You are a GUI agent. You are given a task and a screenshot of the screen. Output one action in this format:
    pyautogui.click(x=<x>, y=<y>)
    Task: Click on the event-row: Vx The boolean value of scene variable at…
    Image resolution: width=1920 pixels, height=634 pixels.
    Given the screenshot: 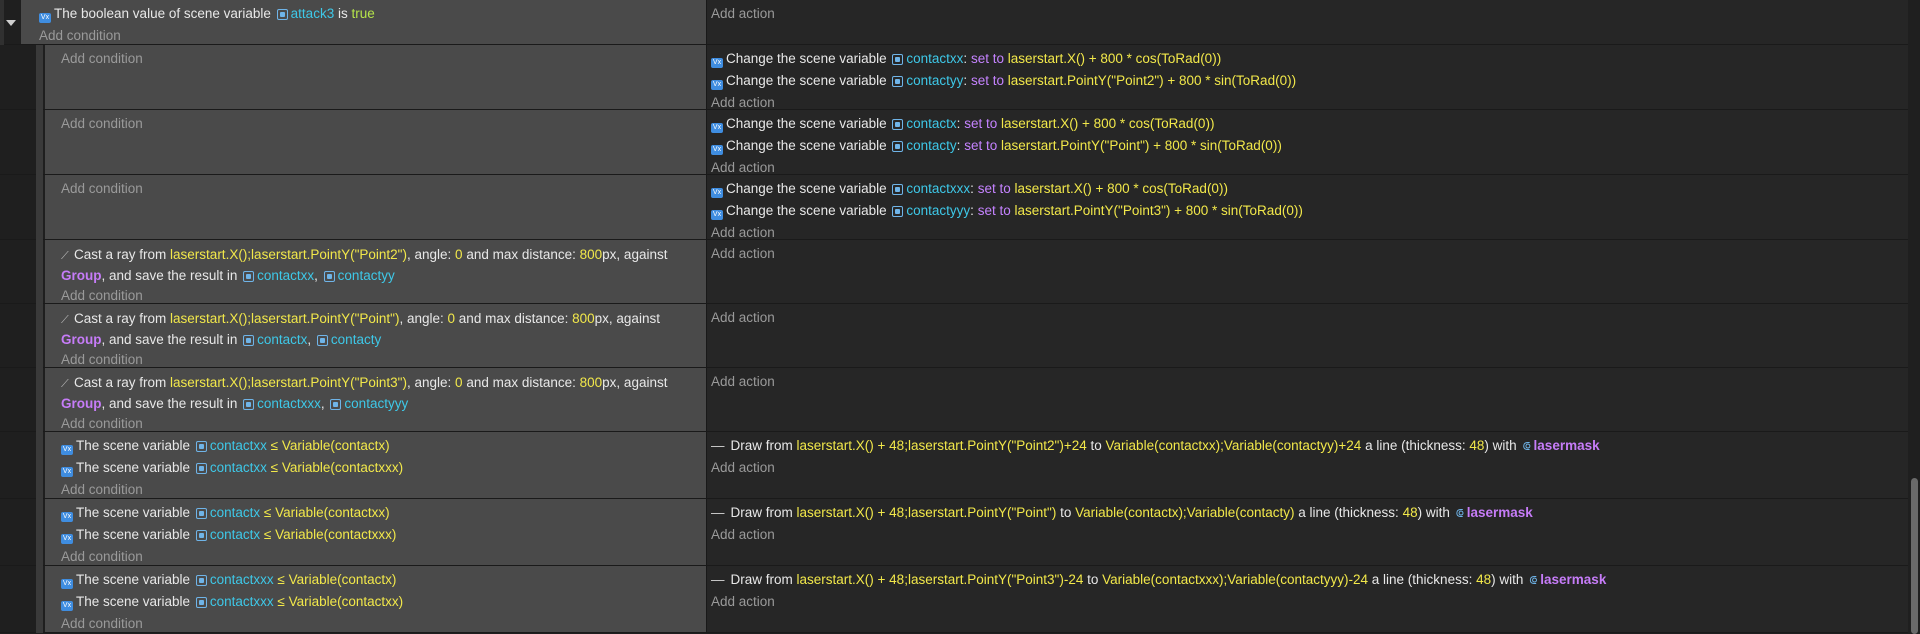 What is the action you would take?
    pyautogui.click(x=960, y=22)
    